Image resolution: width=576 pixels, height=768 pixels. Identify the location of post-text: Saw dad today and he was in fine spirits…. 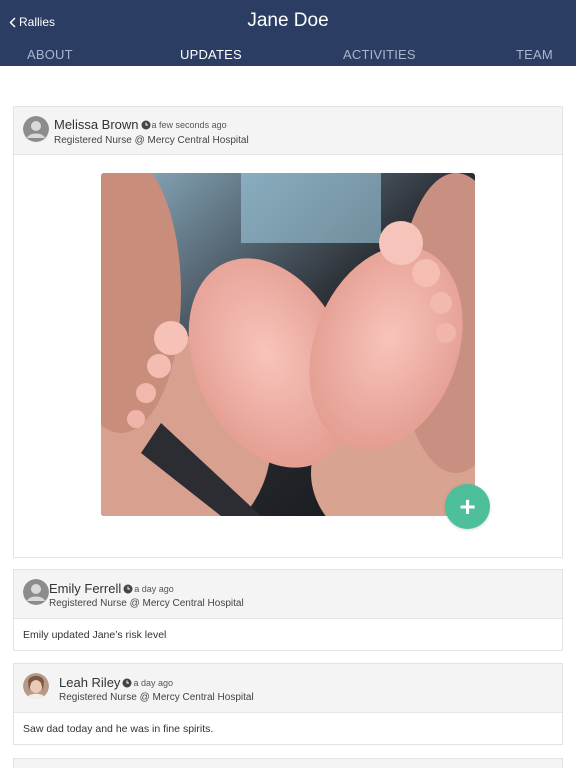
(118, 729).